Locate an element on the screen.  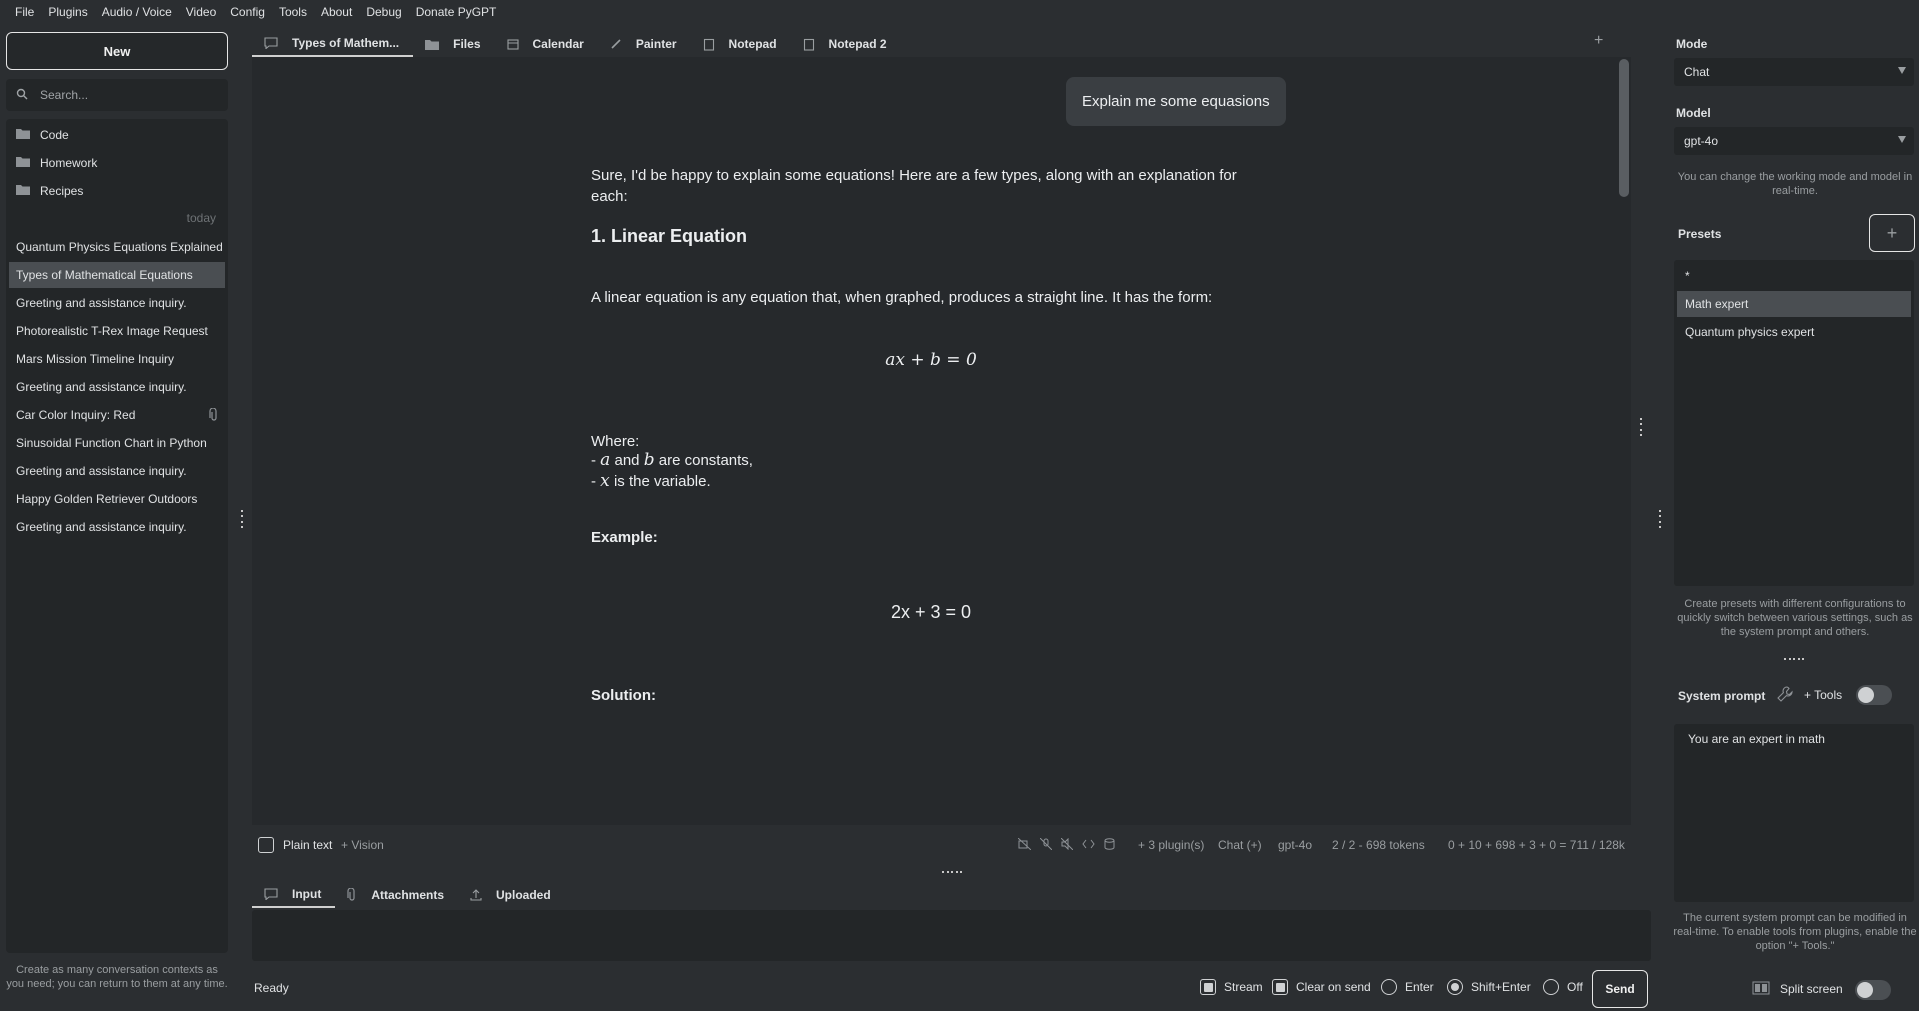
send-button: Send is located at coordinates (1620, 989).